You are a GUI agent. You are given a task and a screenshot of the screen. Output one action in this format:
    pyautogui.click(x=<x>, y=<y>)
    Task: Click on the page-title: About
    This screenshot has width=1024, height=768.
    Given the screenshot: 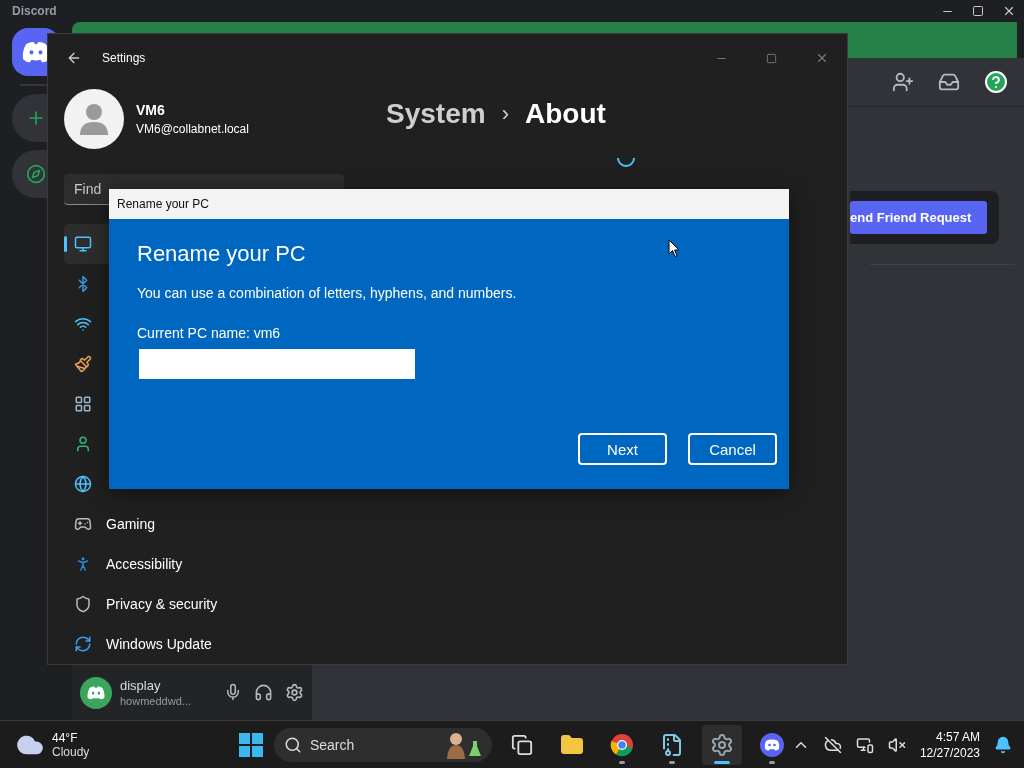 What is the action you would take?
    pyautogui.click(x=565, y=114)
    